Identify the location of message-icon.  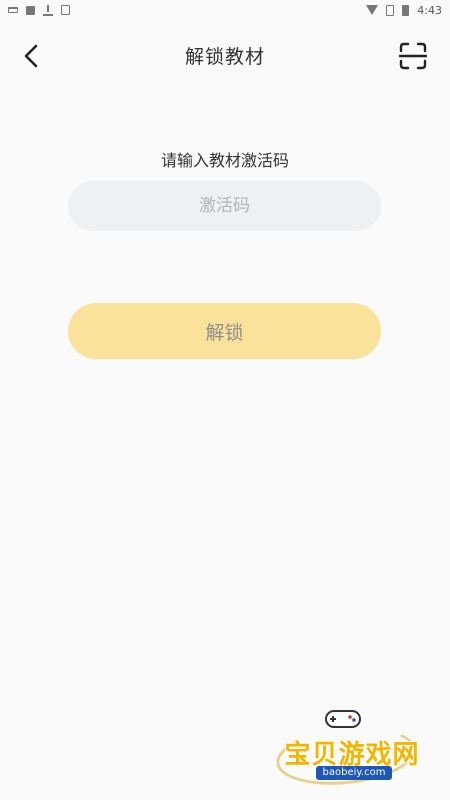
(13, 10).